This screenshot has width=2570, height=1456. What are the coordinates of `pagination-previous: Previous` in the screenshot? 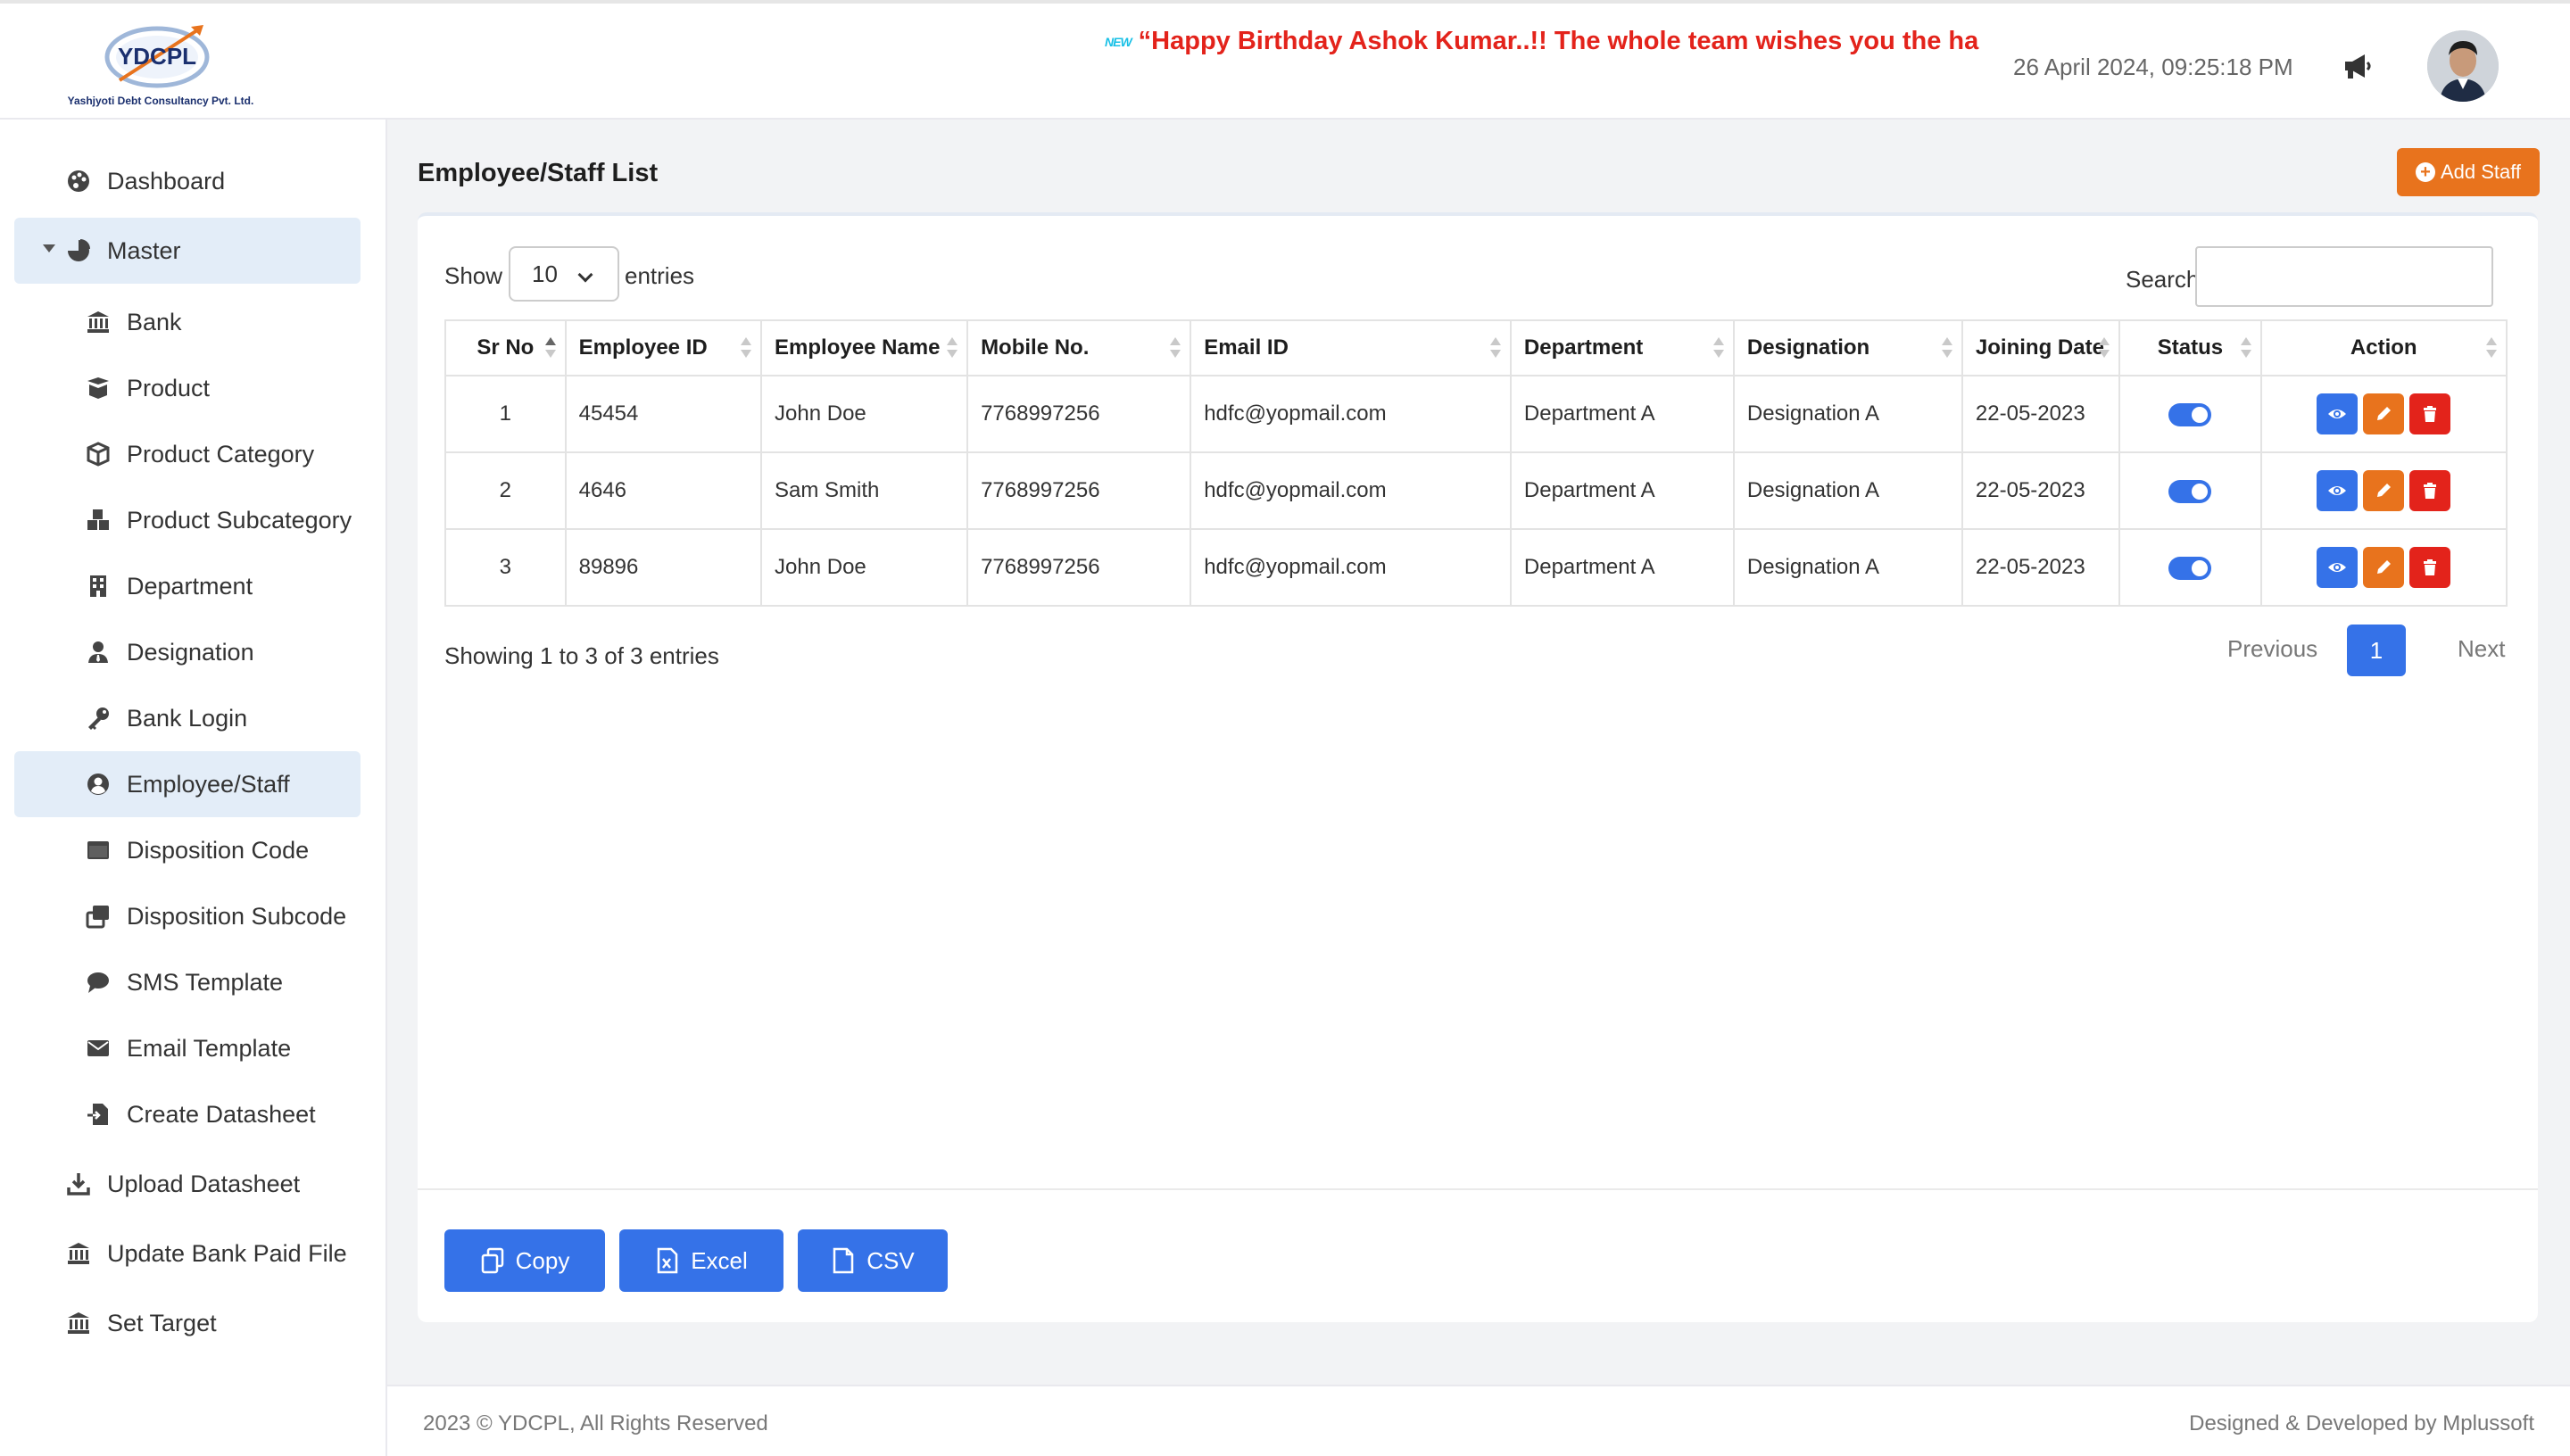 It's located at (2272, 649).